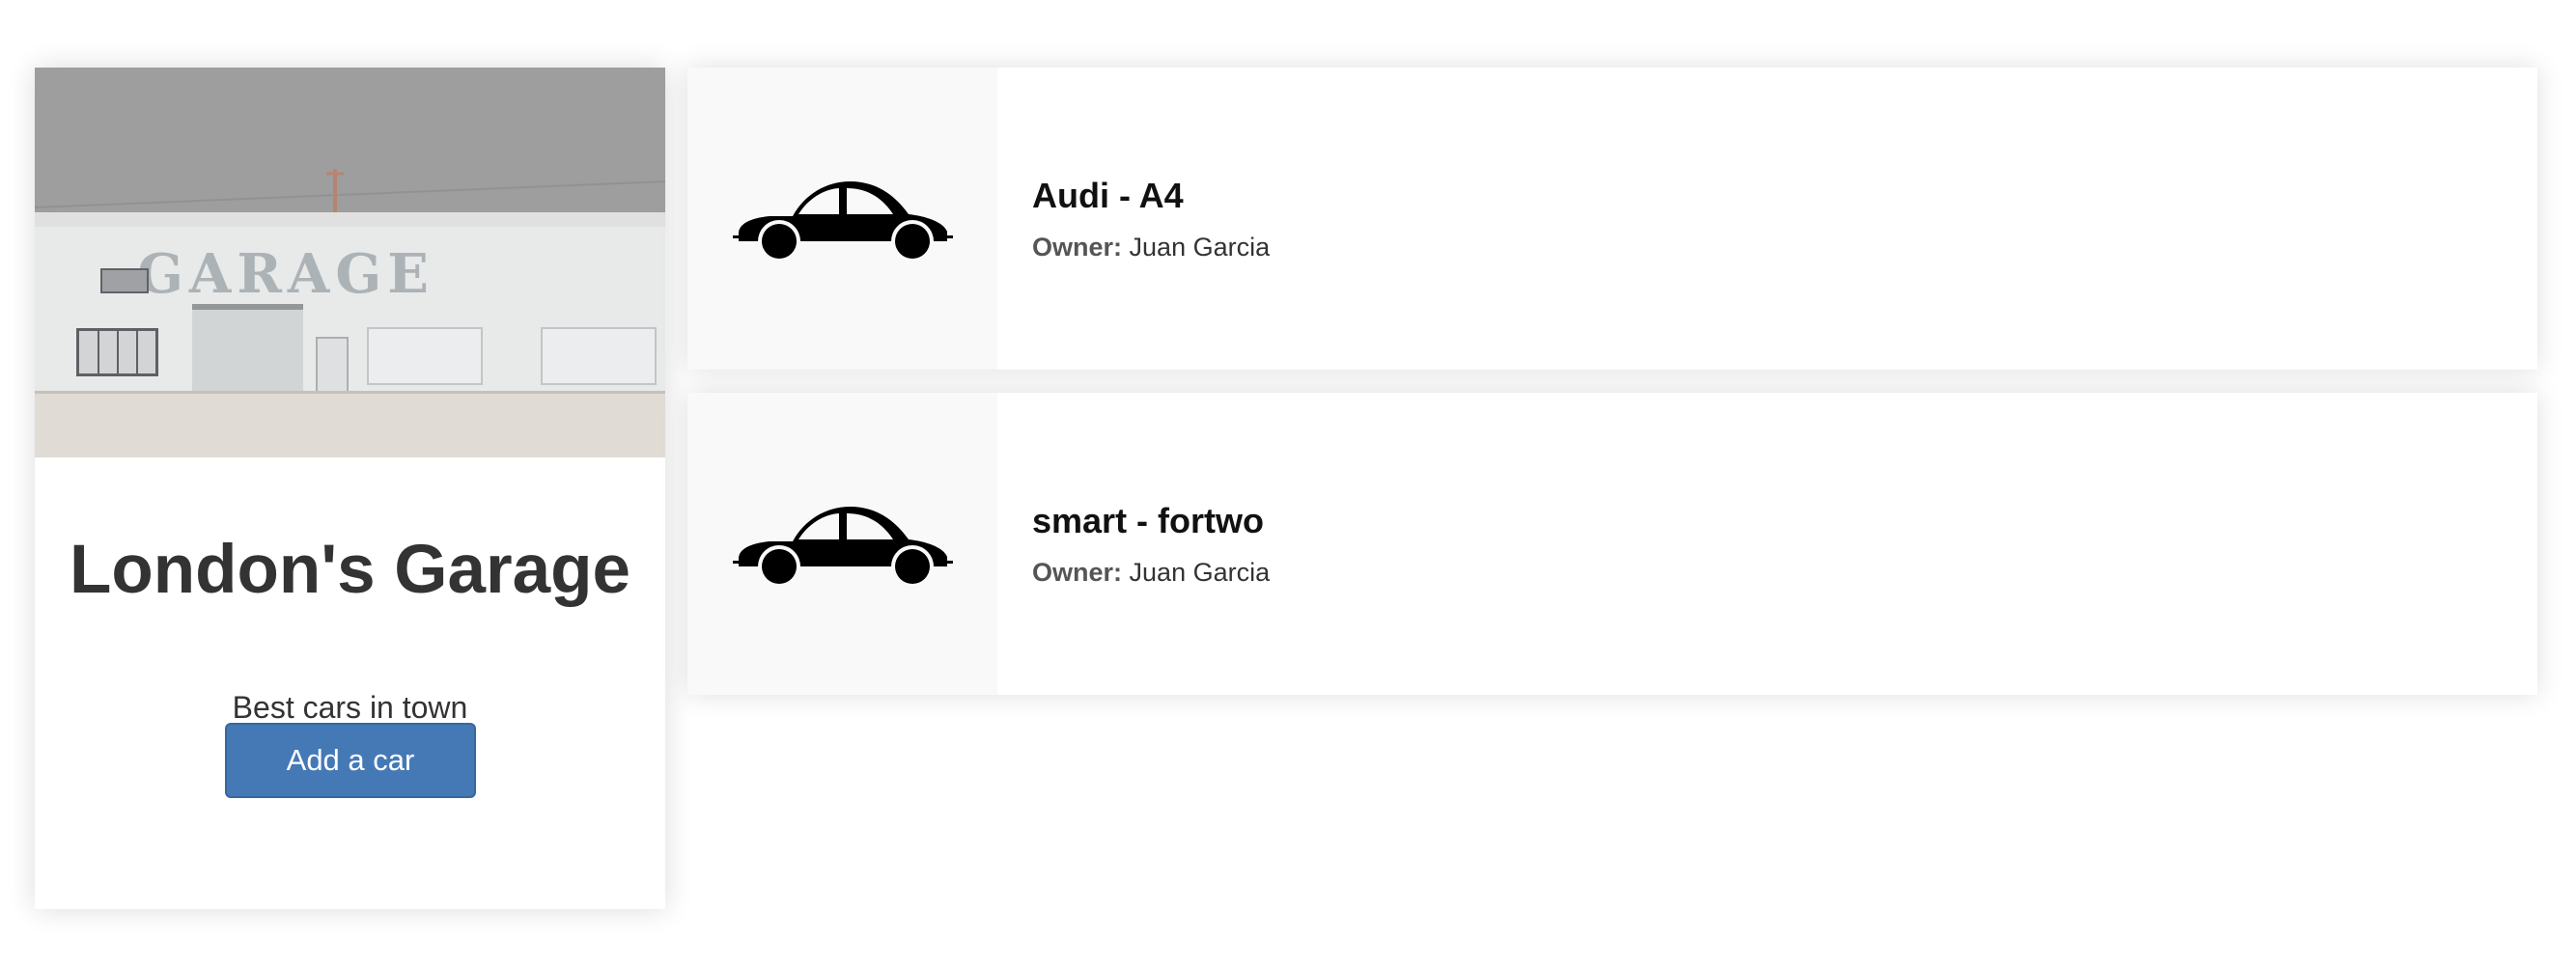 The height and width of the screenshot is (966, 2576). I want to click on car-title: smart - fortwo, so click(1149, 520).